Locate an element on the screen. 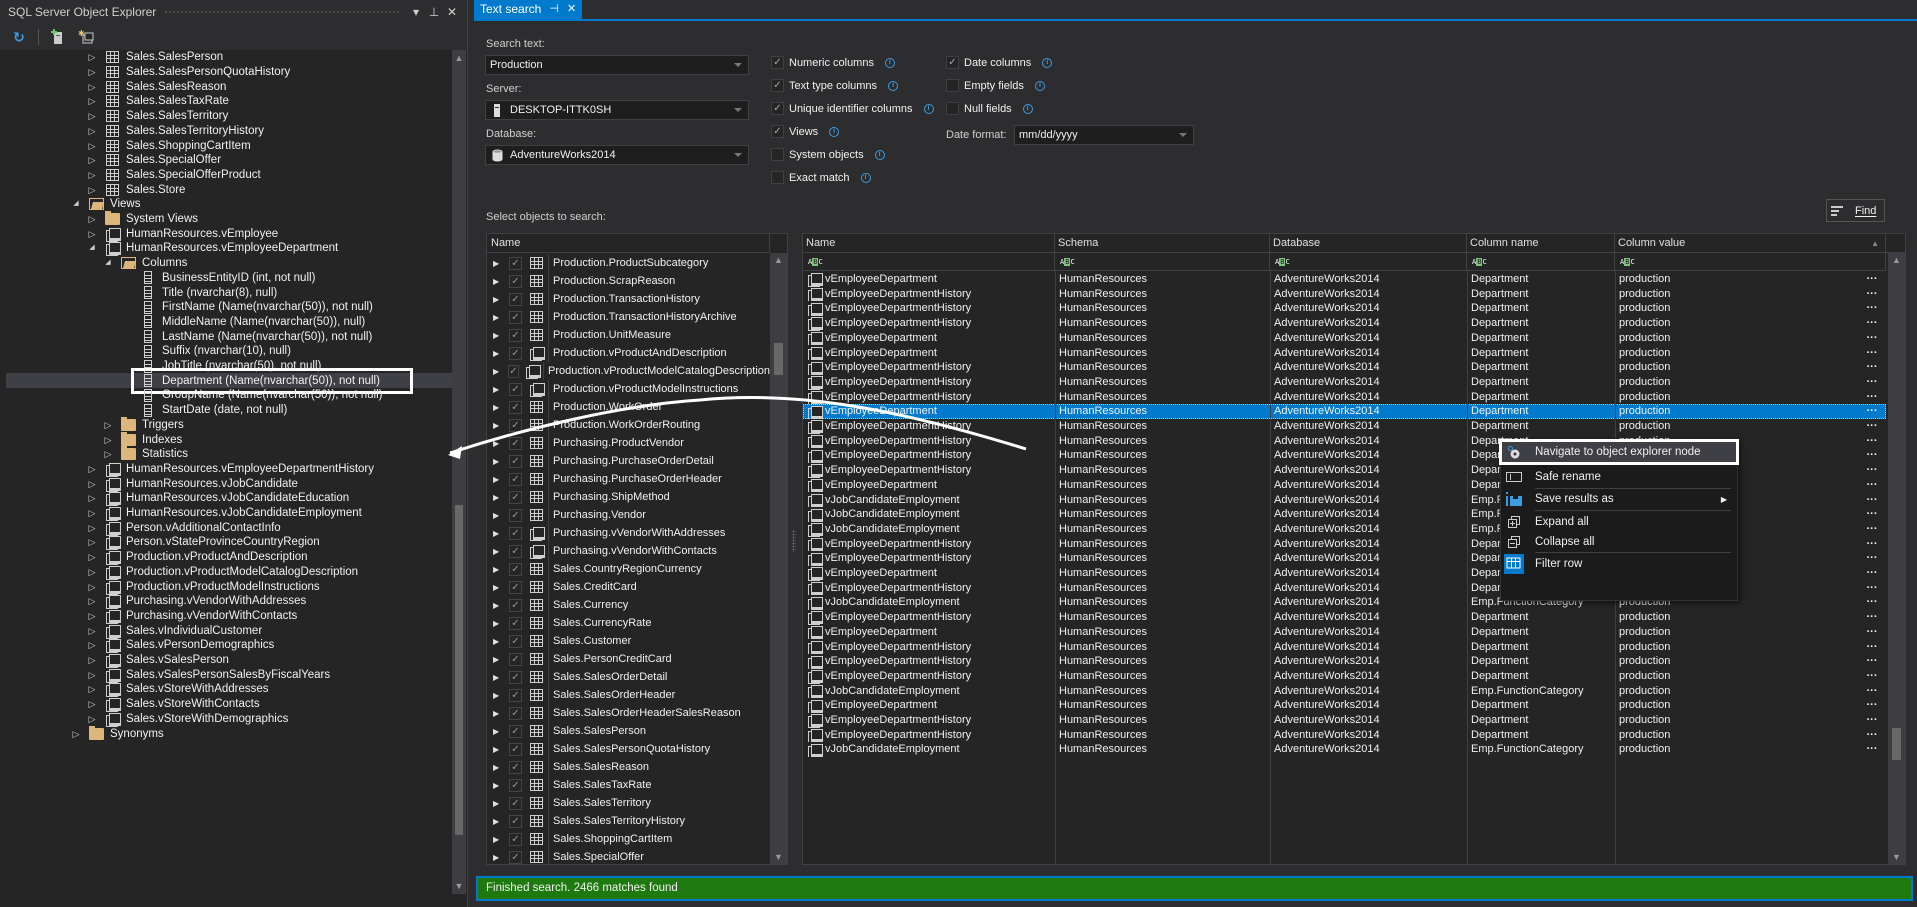  object-row: ▶ ✓ Production.TransactionHistoryArchive is located at coordinates (628, 317).